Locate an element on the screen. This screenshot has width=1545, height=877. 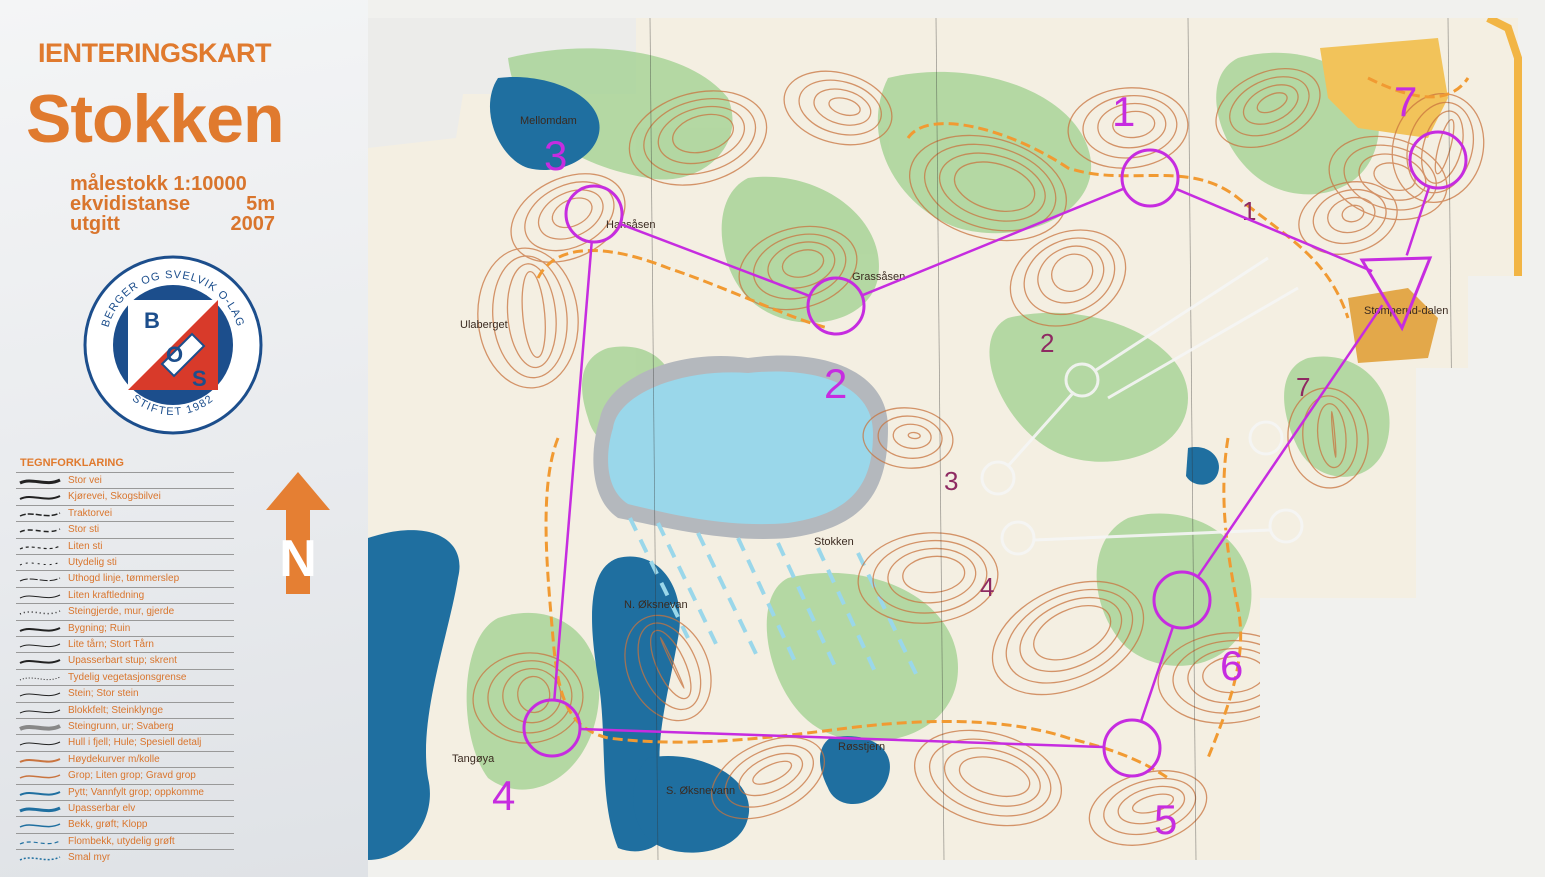
other-course-number: 3 is located at coordinates (951, 481).